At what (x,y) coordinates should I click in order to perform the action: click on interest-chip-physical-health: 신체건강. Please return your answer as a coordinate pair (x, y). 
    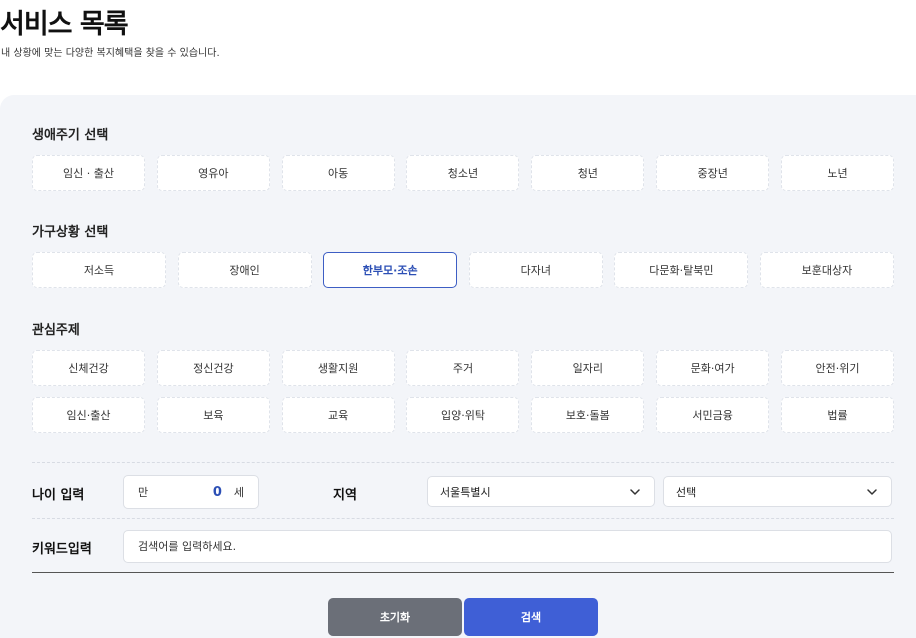
    Looking at the image, I should click on (88, 368).